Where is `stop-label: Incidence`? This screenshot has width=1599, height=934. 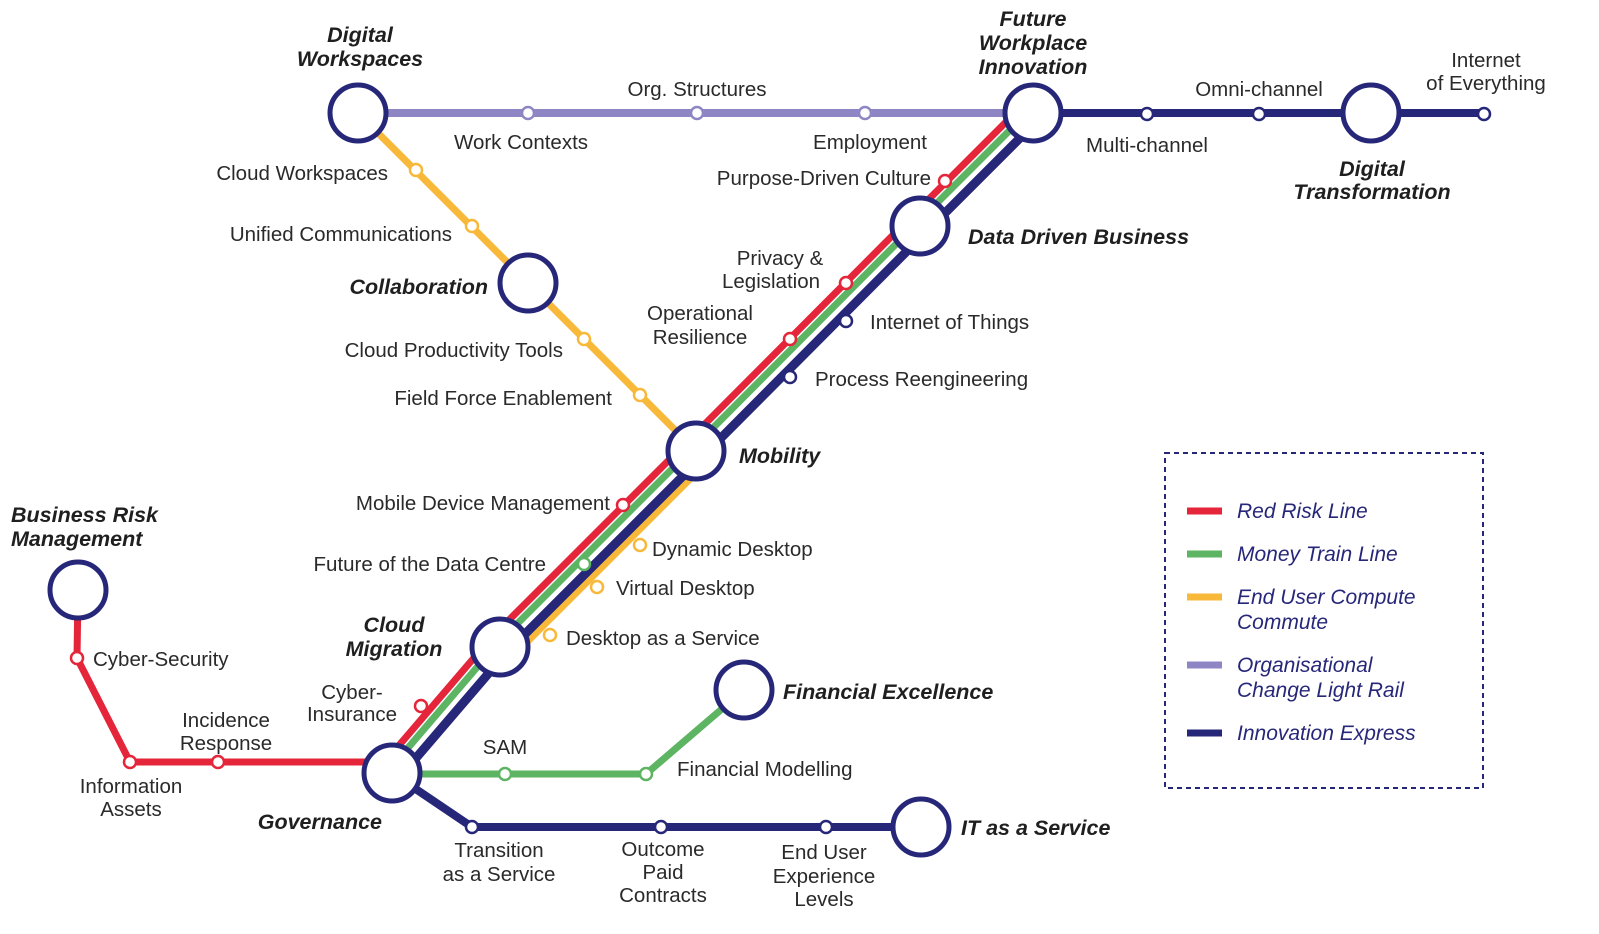
stop-label: Incidence is located at coordinates (226, 720).